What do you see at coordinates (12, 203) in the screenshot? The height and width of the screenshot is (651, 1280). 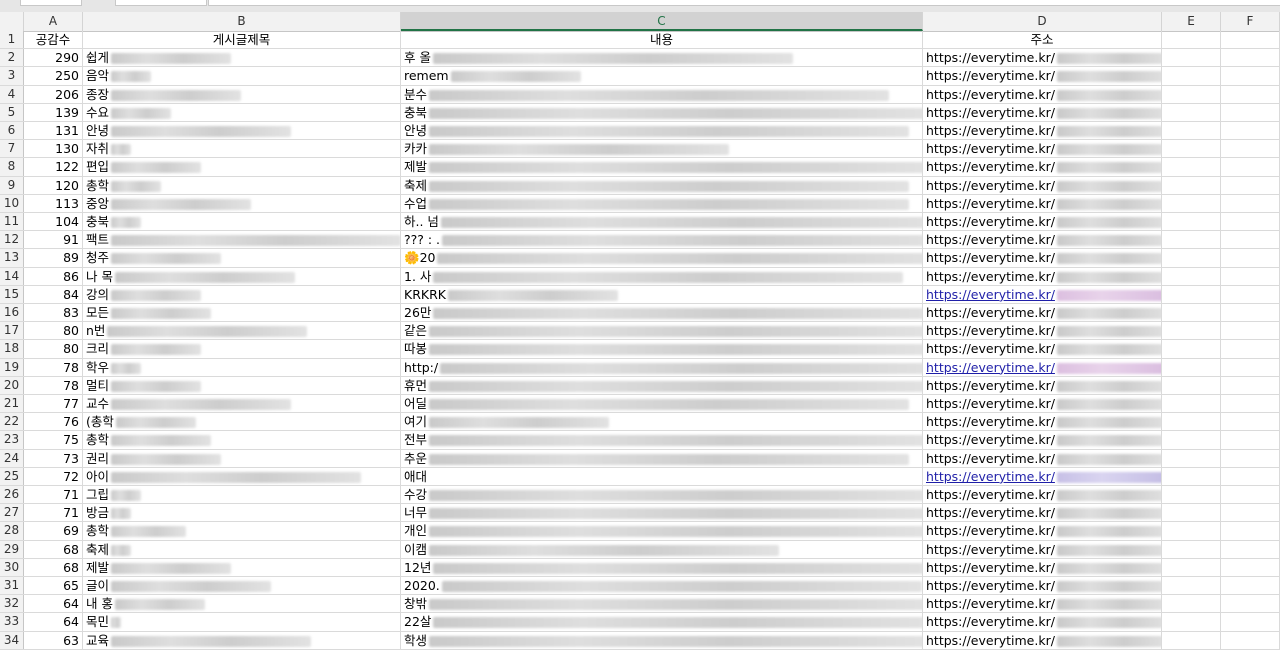 I see `row-header: 10` at bounding box center [12, 203].